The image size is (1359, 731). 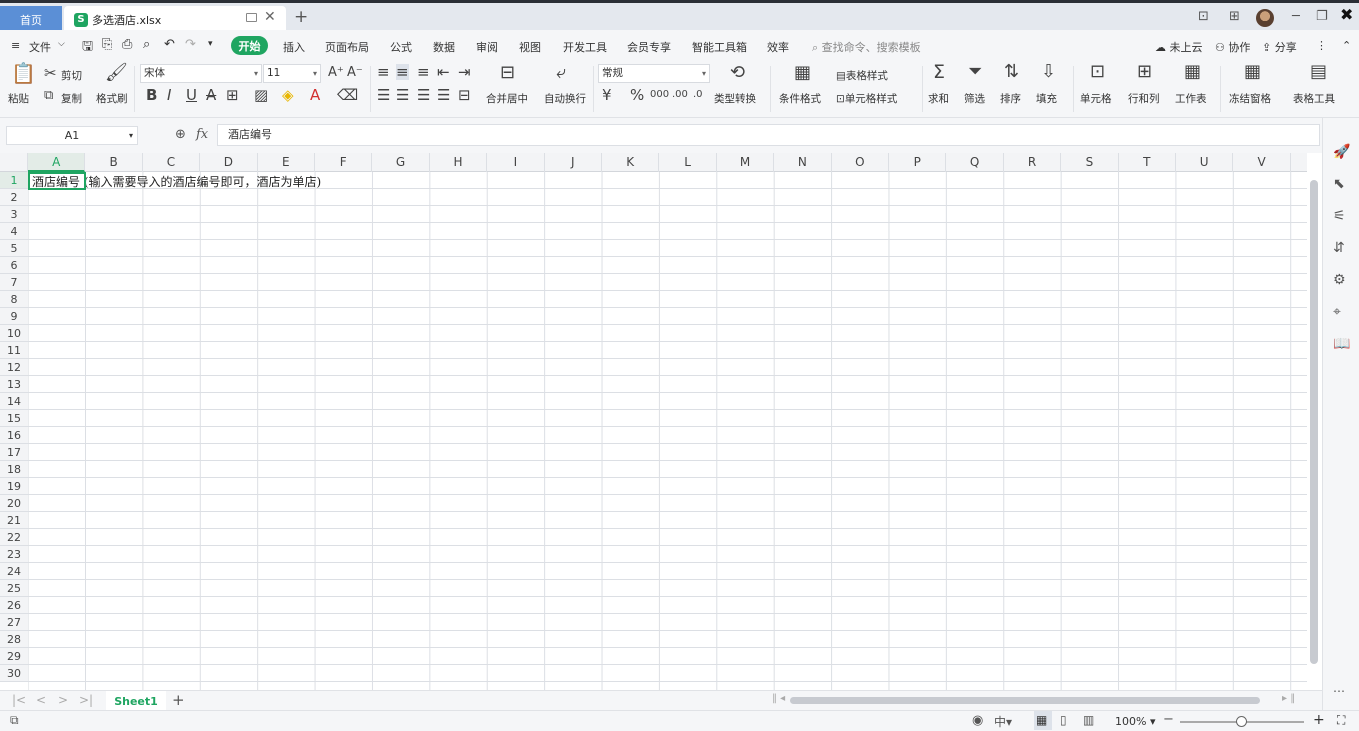 What do you see at coordinates (974, 98) in the screenshot?
I see `filter-button: 筛选` at bounding box center [974, 98].